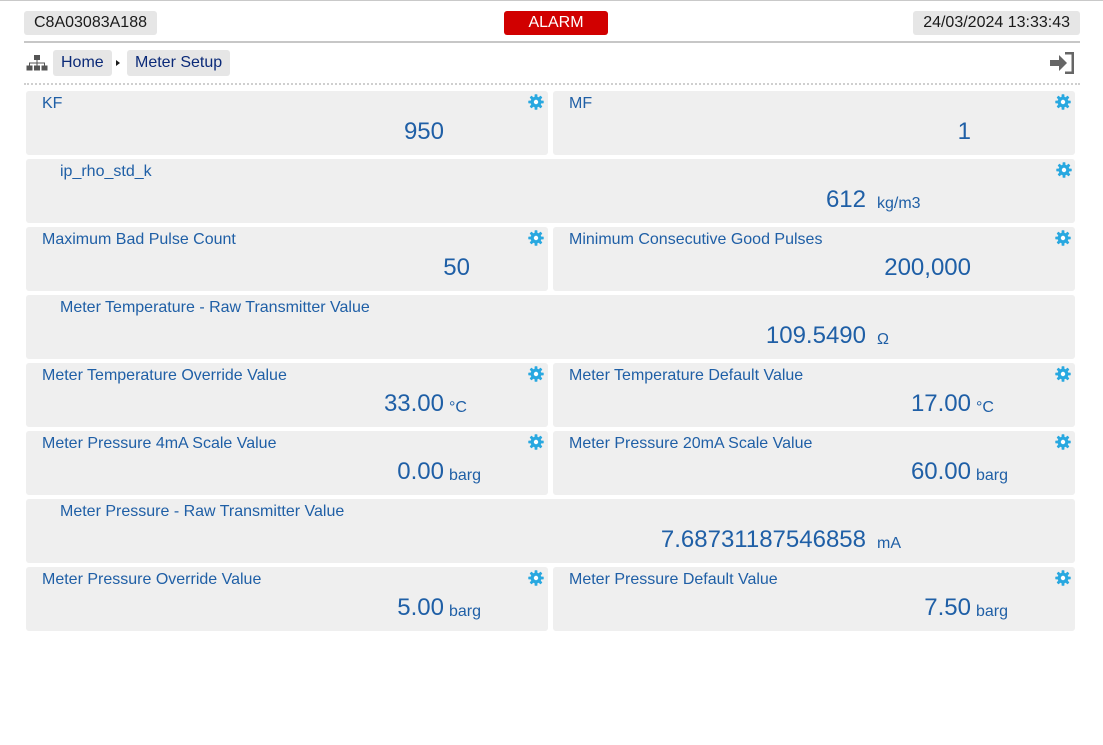 The width and height of the screenshot is (1103, 745). Describe the element at coordinates (202, 511) in the screenshot. I see `param-label: Meter Pressure - Raw Transmitter Value` at that location.